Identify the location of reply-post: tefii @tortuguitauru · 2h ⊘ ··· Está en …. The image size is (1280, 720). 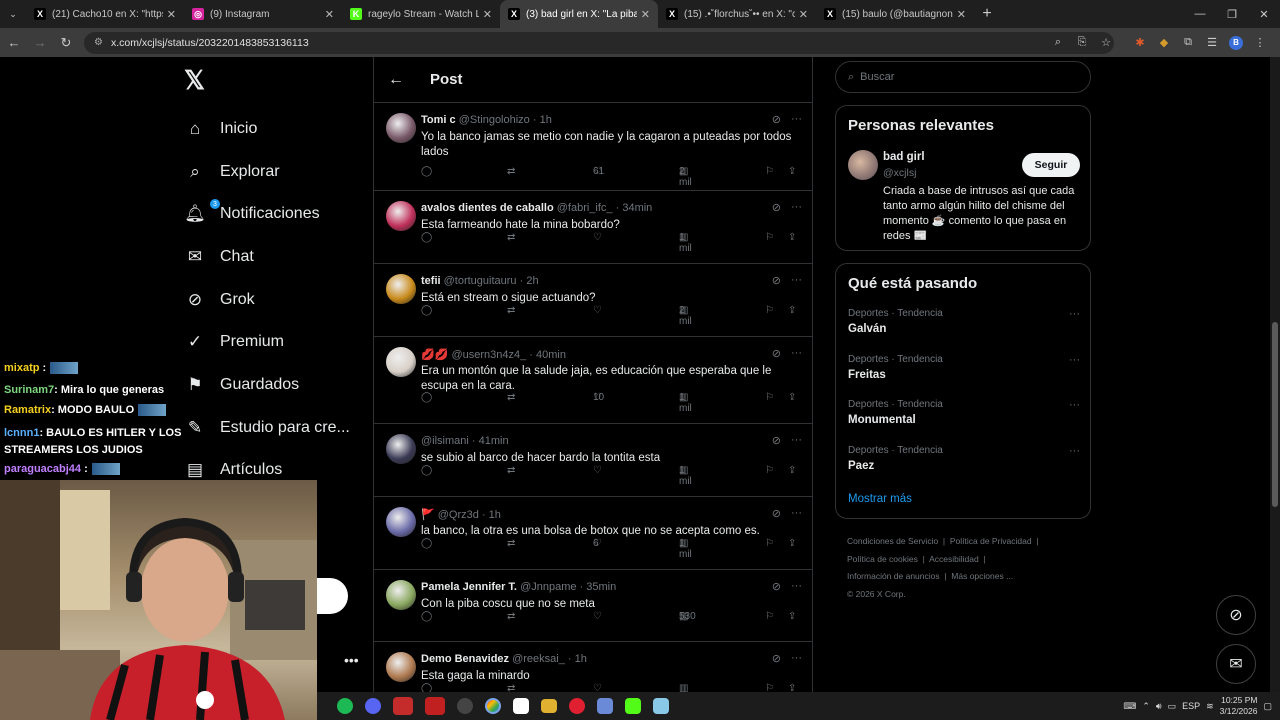
(593, 300).